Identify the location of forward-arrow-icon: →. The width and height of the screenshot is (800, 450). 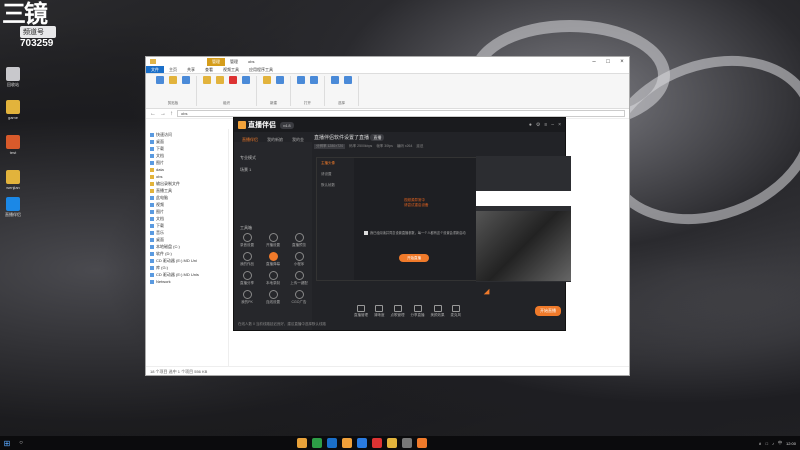
(163, 114).